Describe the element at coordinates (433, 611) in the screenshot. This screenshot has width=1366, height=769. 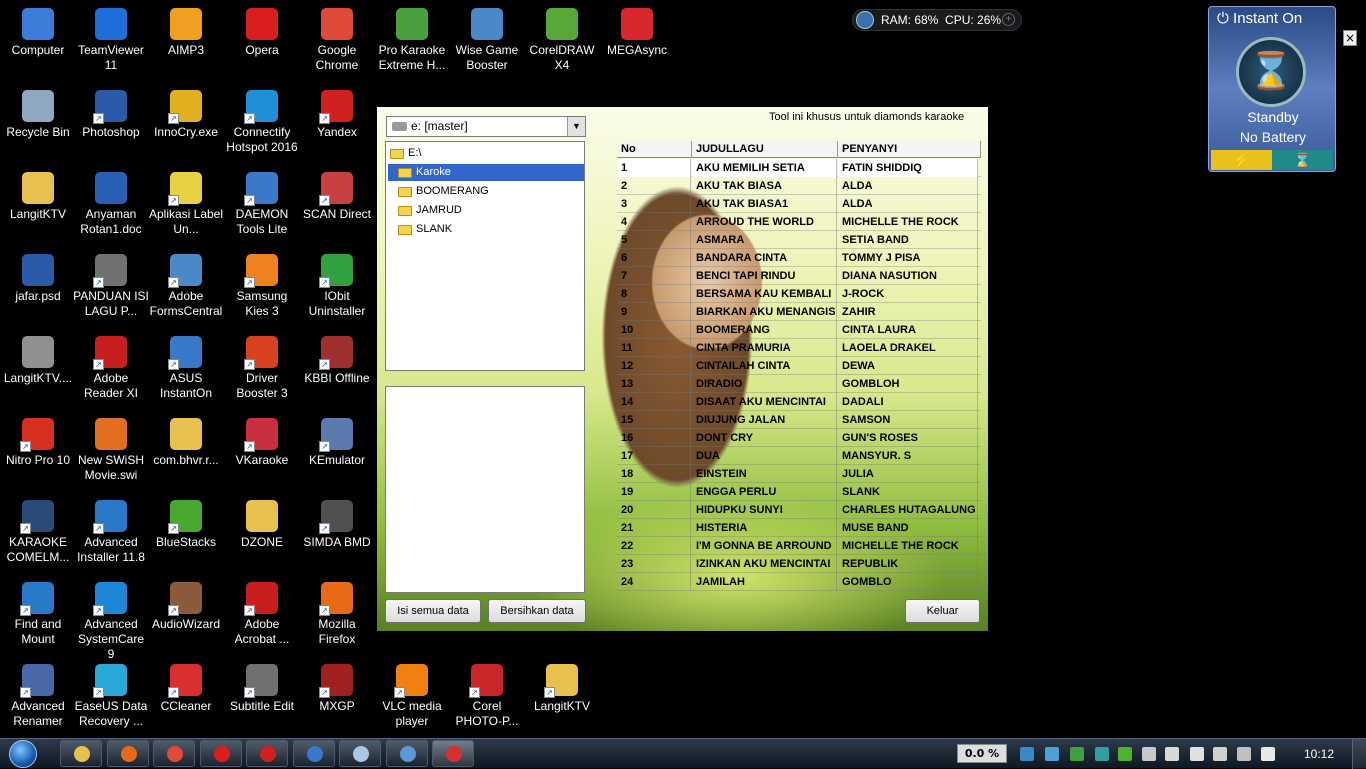
I see `fill-all-data-button: Isi semua data` at that location.